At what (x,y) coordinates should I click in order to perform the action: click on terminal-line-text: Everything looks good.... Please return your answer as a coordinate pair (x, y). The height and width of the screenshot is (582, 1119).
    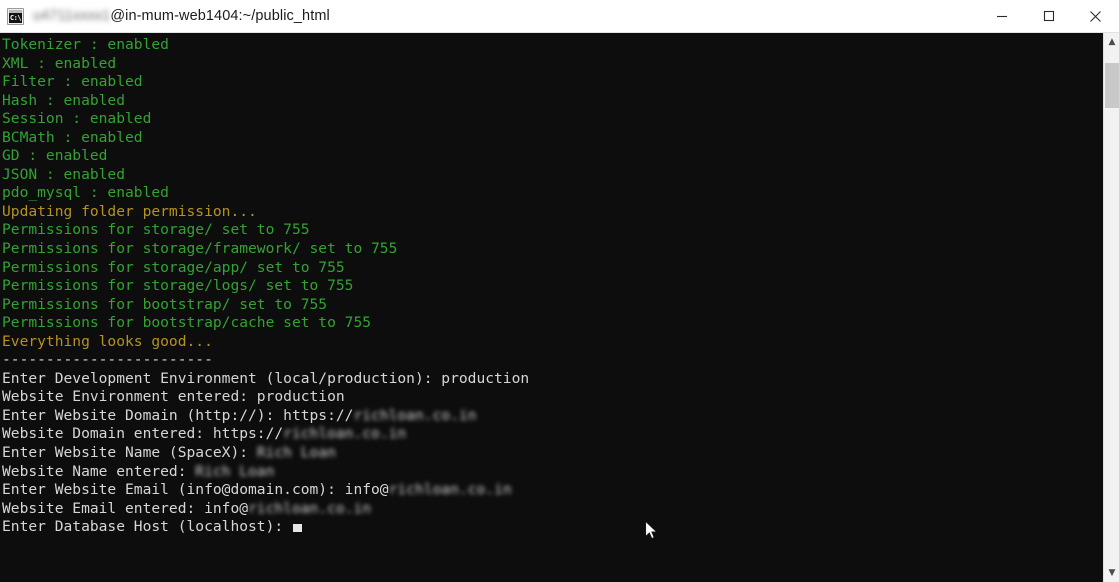
    Looking at the image, I should click on (107, 341).